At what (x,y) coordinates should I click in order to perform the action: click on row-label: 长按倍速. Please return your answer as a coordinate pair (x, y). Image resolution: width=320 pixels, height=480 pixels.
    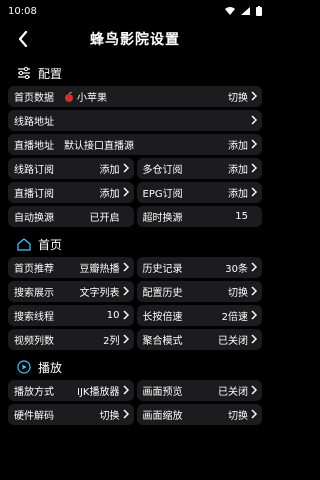
    Looking at the image, I should click on (162, 317).